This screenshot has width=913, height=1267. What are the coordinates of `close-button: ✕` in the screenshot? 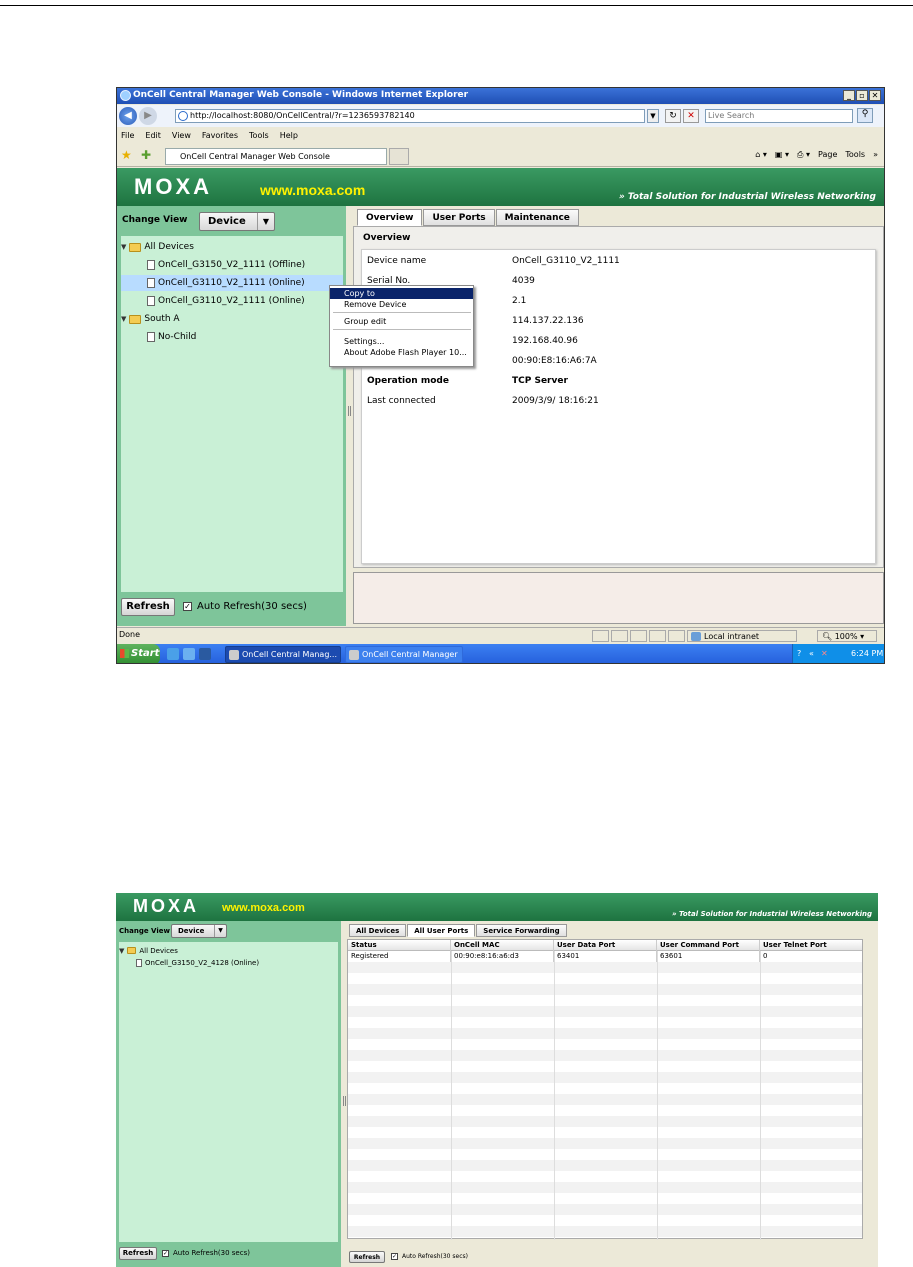 It's located at (875, 95).